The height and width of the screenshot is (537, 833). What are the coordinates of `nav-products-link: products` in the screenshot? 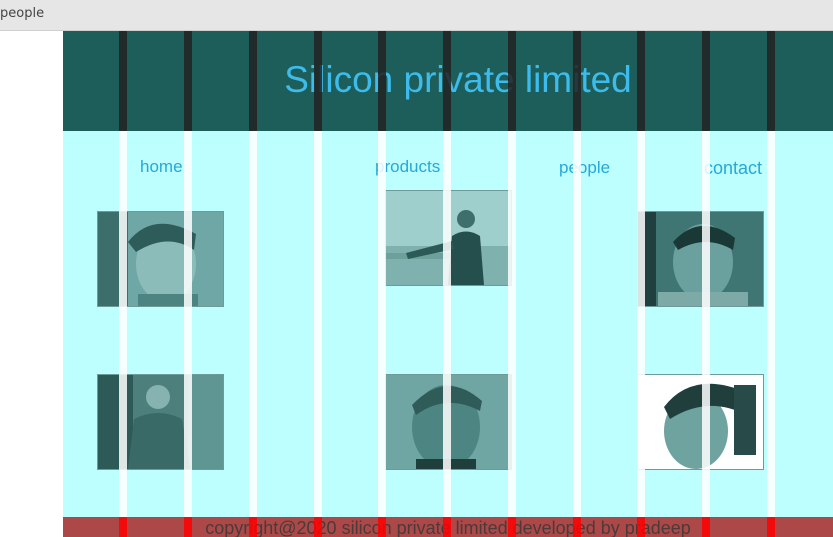 It's located at (407, 167).